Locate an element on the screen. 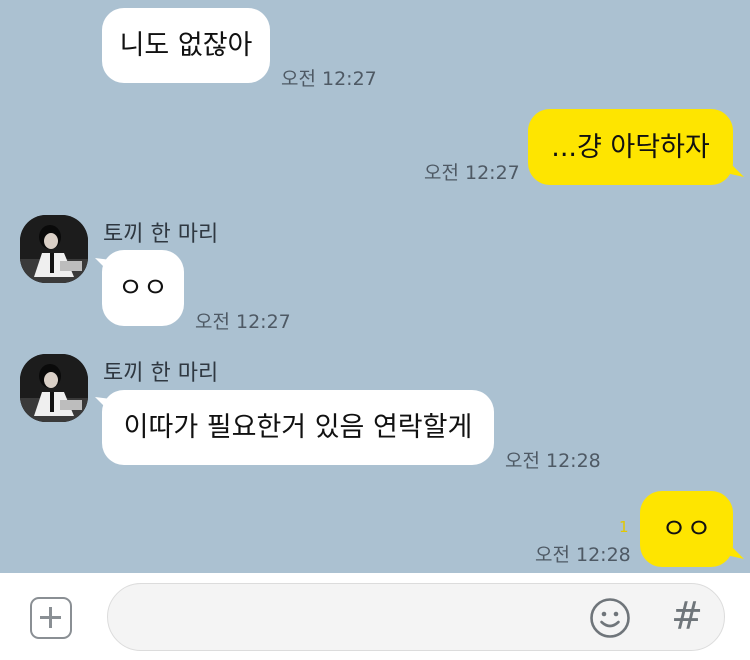 This screenshot has width=750, height=660. plus-icon is located at coordinates (51, 618).